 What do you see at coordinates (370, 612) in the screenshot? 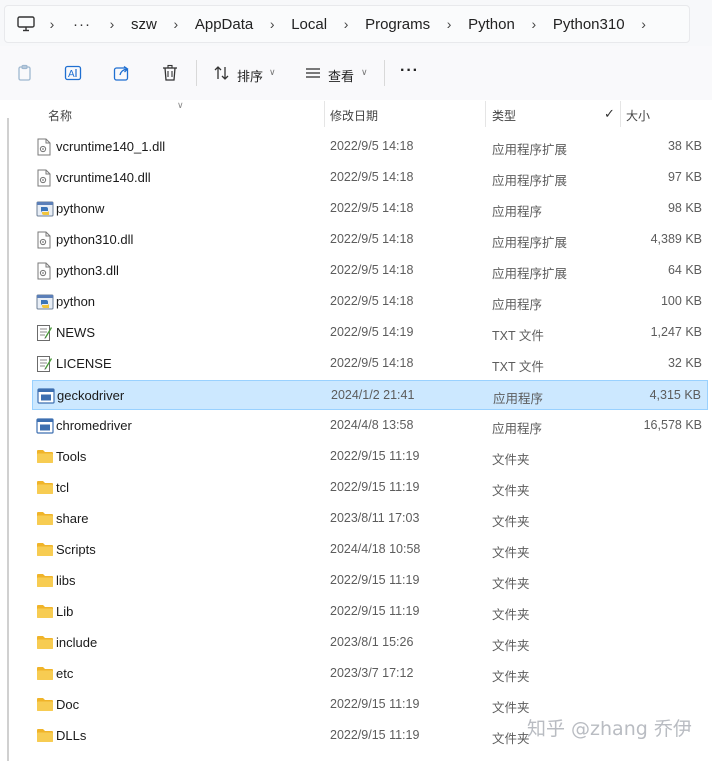
I see `file-row: Lib 2022/9/15 11:19 文件夹` at bounding box center [370, 612].